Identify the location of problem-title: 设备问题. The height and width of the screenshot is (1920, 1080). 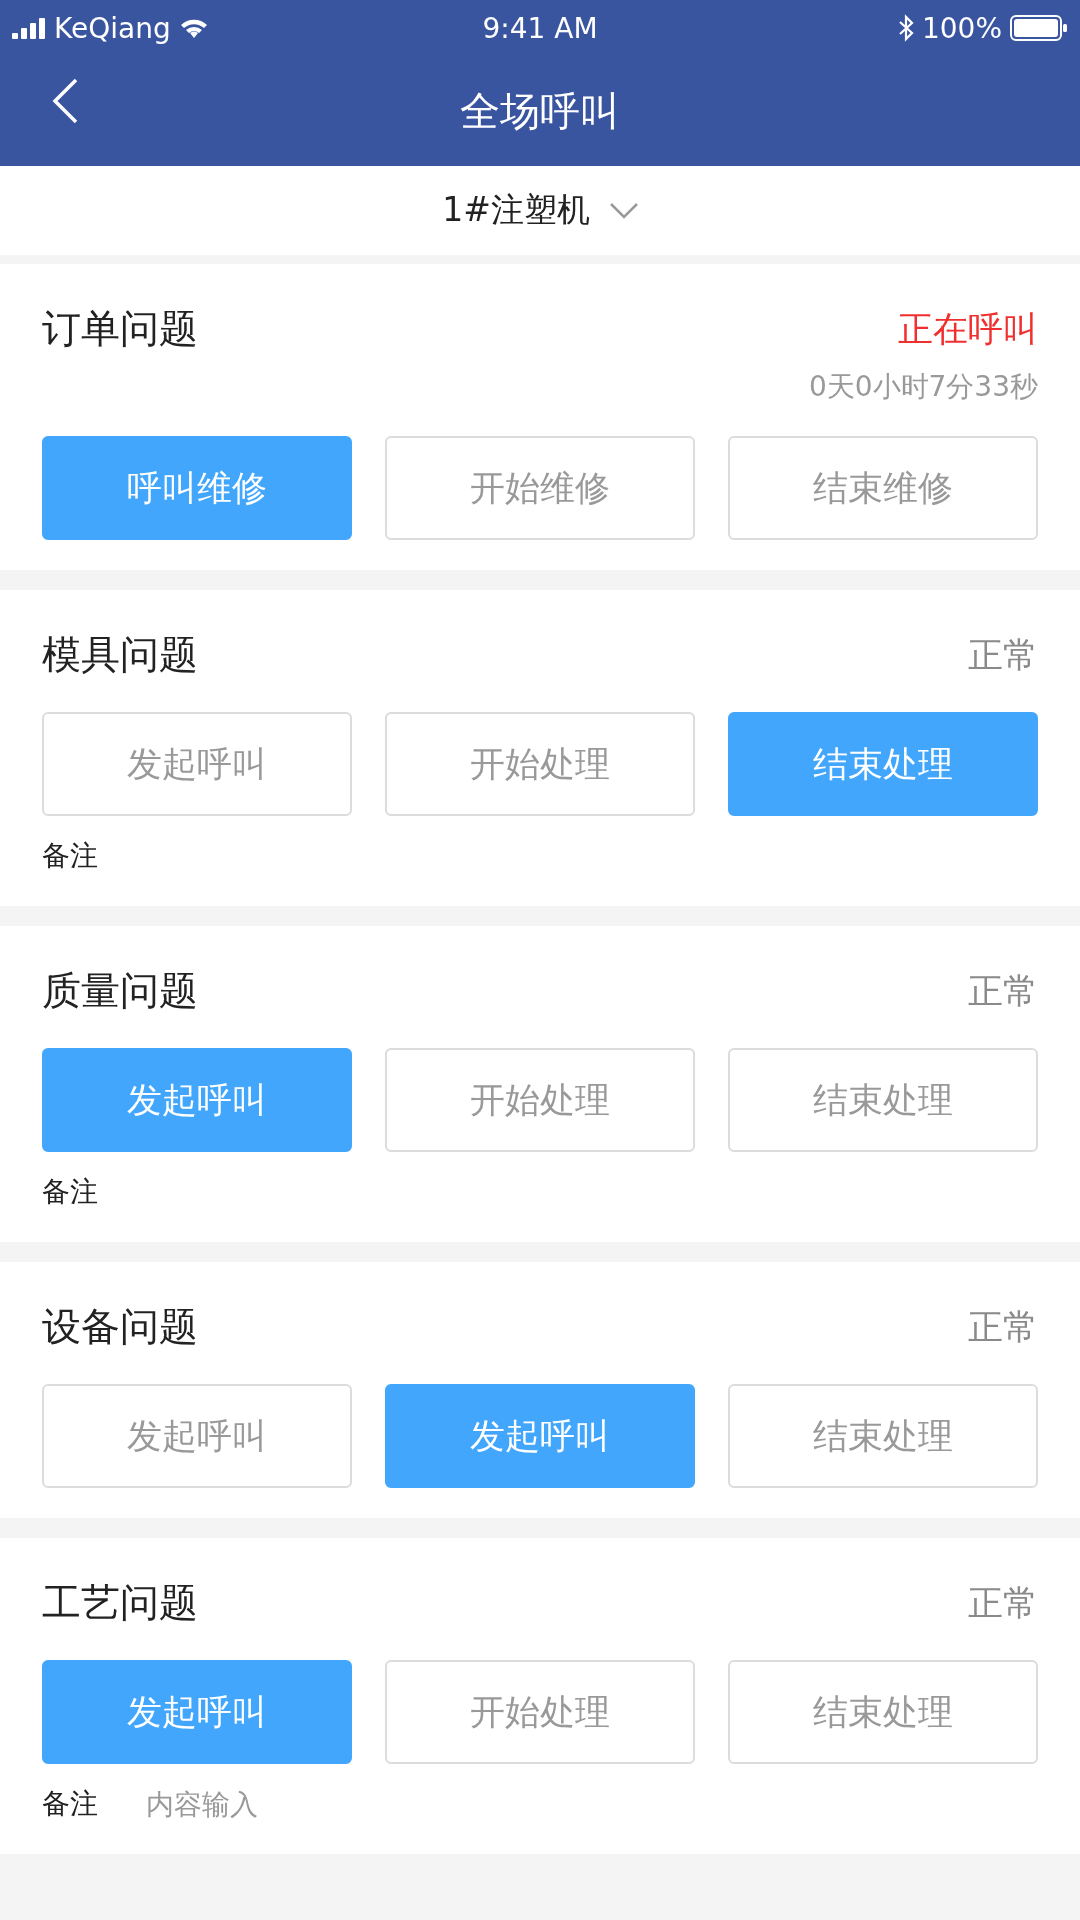
(120, 1327).